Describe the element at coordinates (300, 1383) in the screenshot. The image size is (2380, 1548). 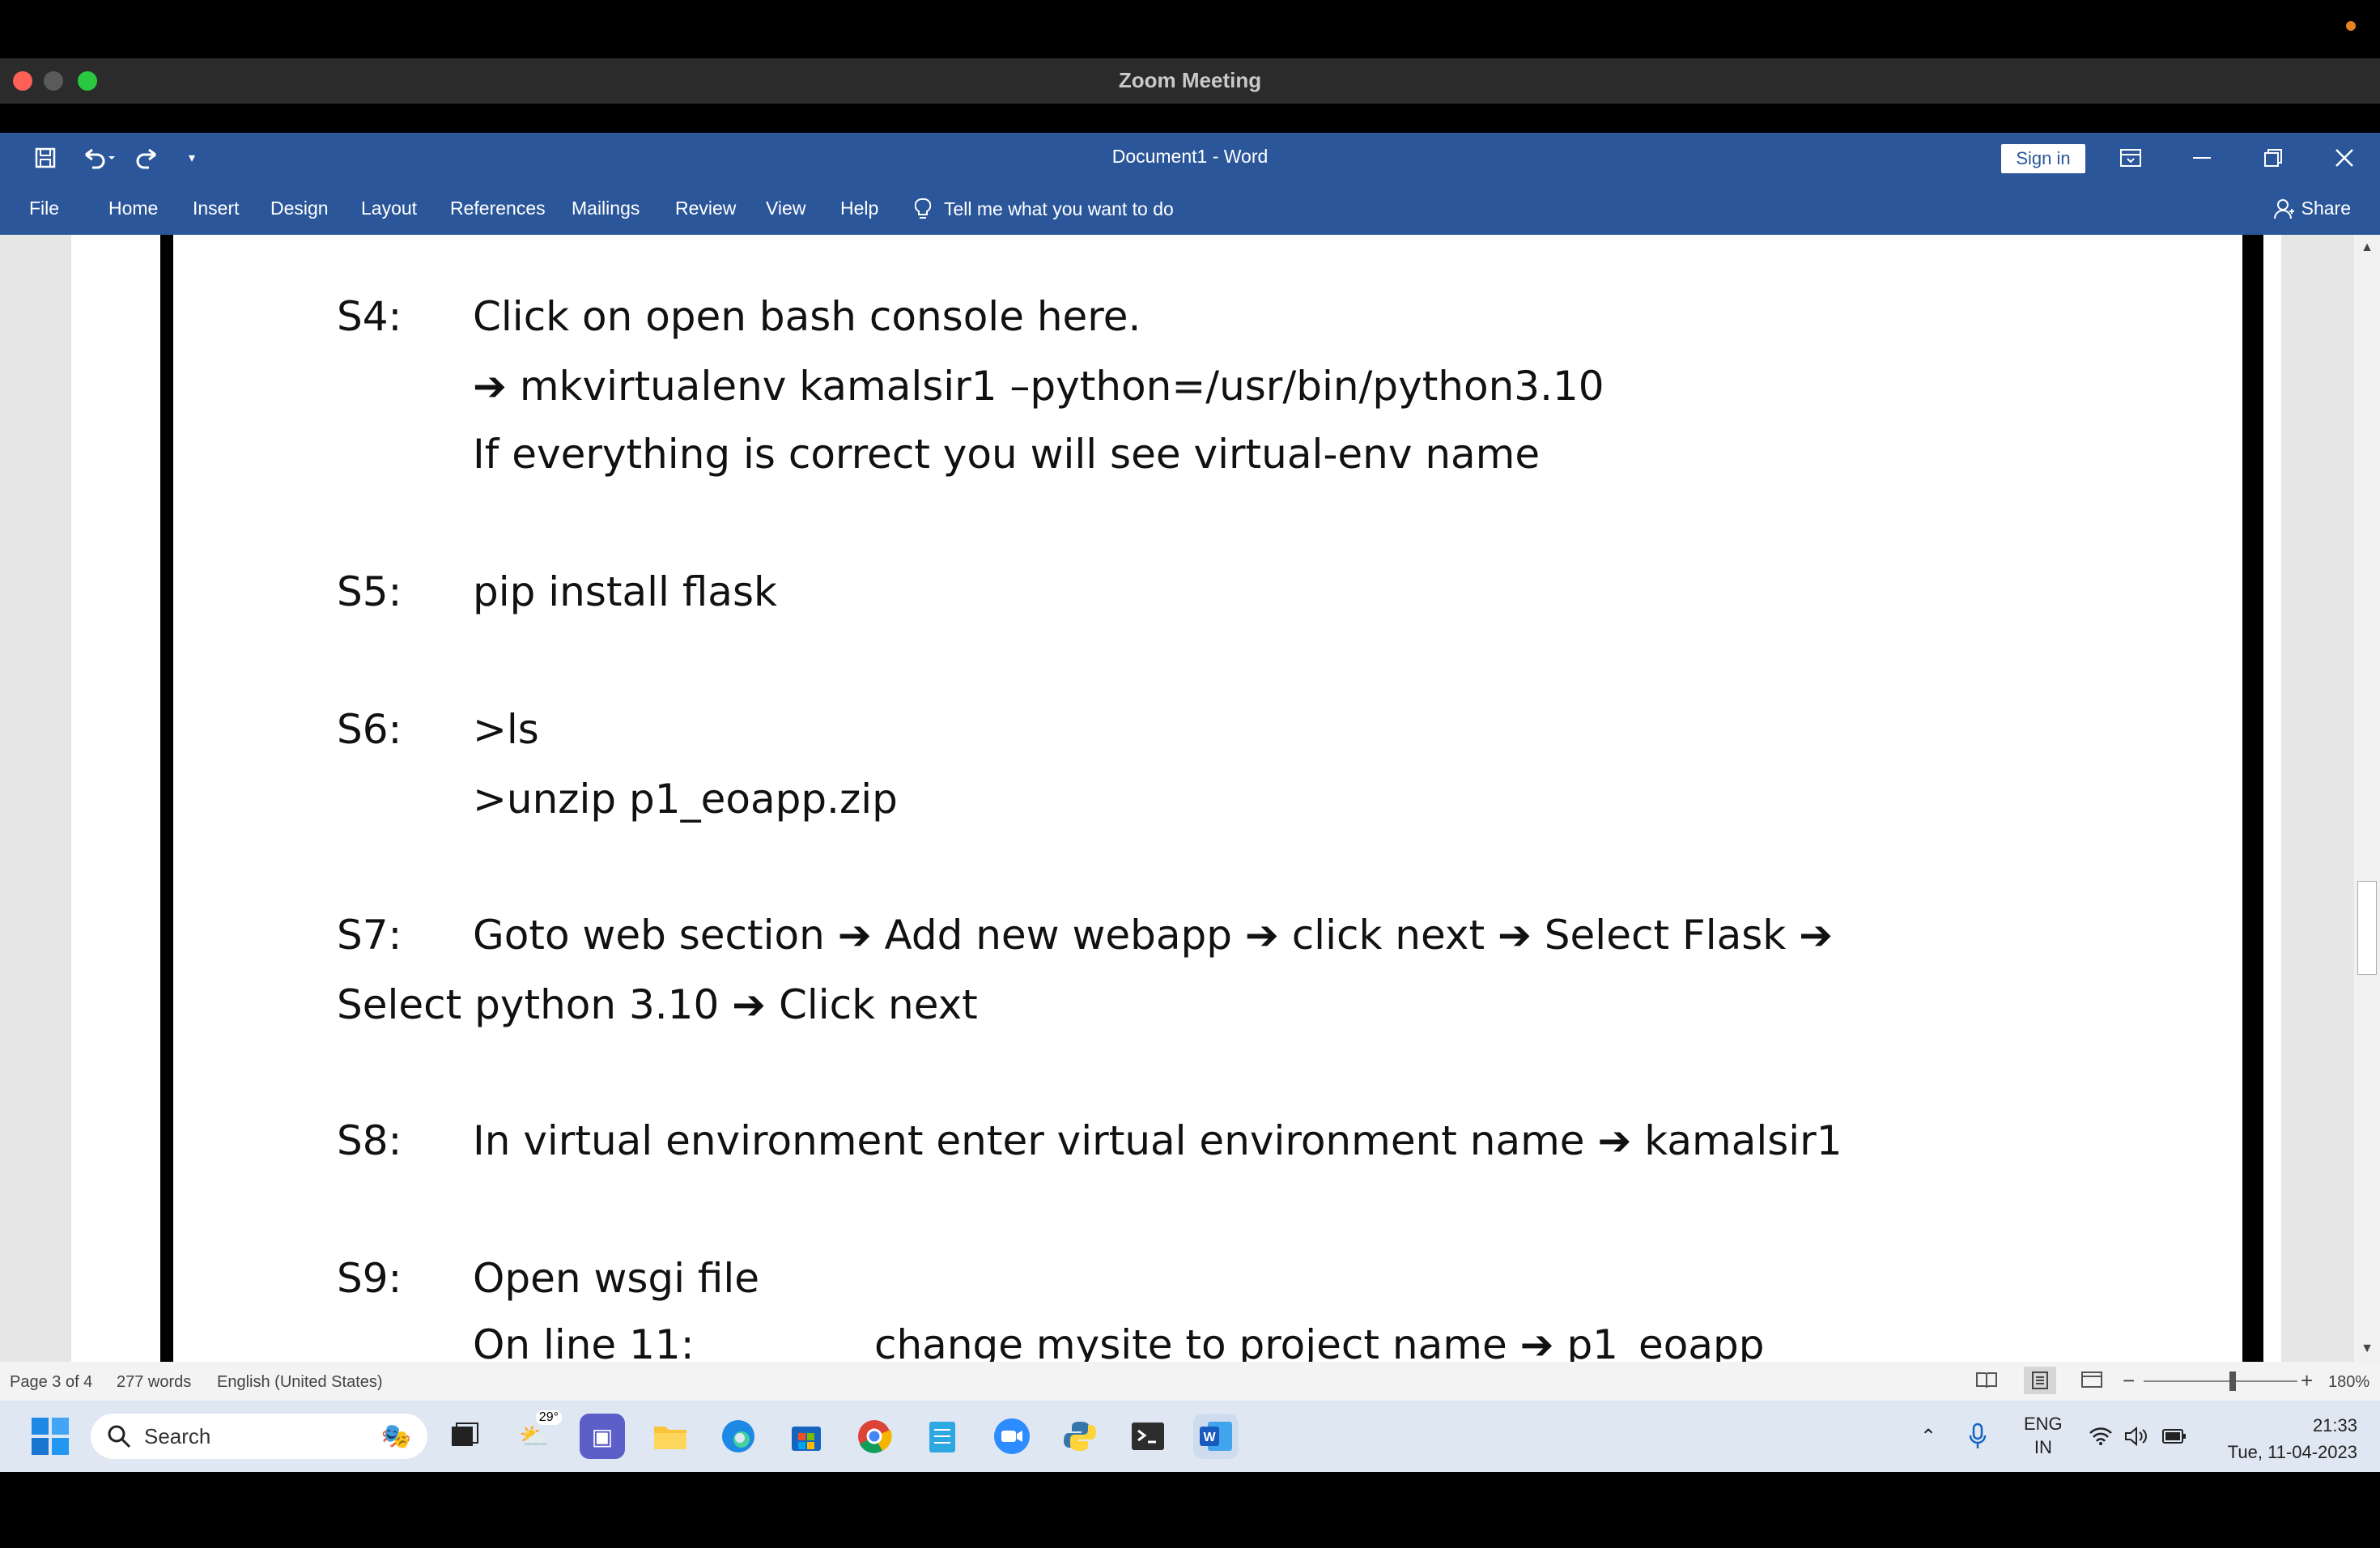
I see `language-indicator: English (United States)` at that location.